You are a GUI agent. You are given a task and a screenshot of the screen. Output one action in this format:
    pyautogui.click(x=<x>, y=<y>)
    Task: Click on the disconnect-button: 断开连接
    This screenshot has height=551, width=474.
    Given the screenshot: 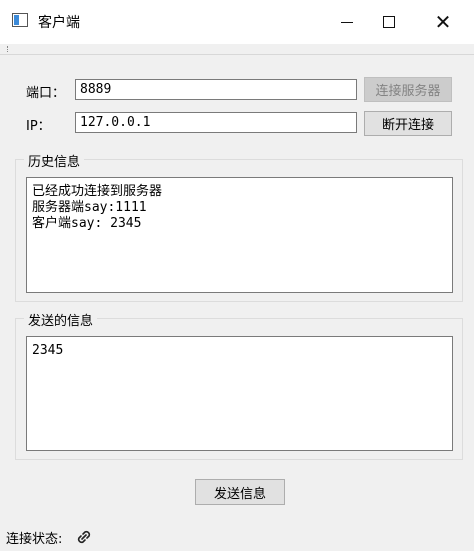 What is the action you would take?
    pyautogui.click(x=408, y=123)
    